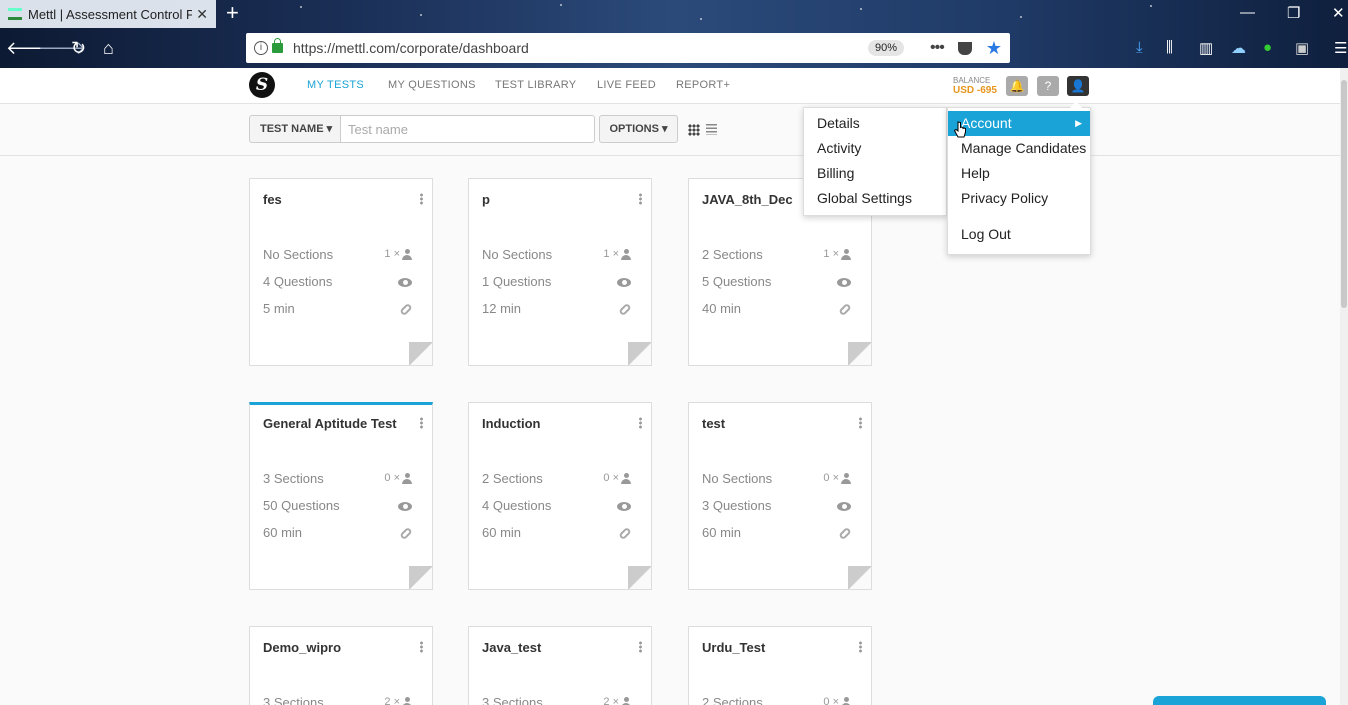 The height and width of the screenshot is (705, 1348). I want to click on url-text: https://mettl.com/corporate/dashboard, so click(580, 48).